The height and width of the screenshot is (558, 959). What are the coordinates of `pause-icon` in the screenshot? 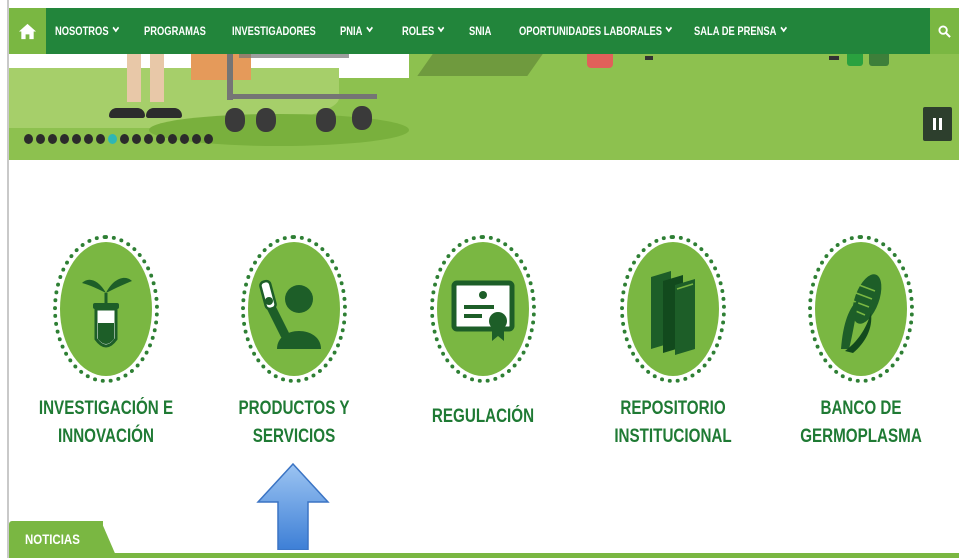 It's located at (934, 124).